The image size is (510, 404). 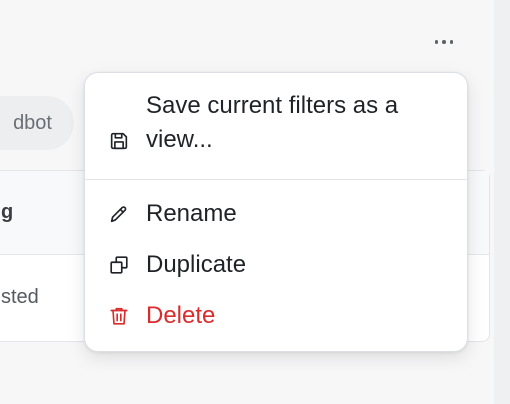 What do you see at coordinates (20, 296) in the screenshot?
I see `table-cell: sted` at bounding box center [20, 296].